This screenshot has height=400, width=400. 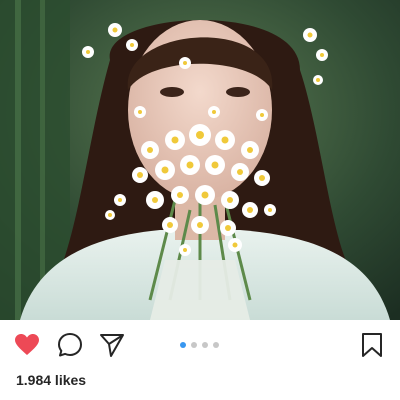 I want to click on carousel-dot-active, so click(x=183, y=345).